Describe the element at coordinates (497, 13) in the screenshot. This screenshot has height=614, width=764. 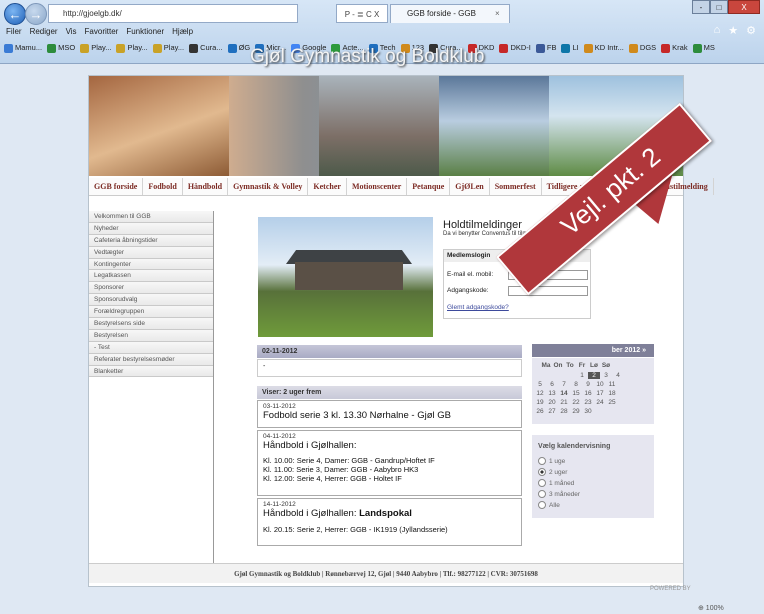
I see `tab-close-button: ×` at that location.